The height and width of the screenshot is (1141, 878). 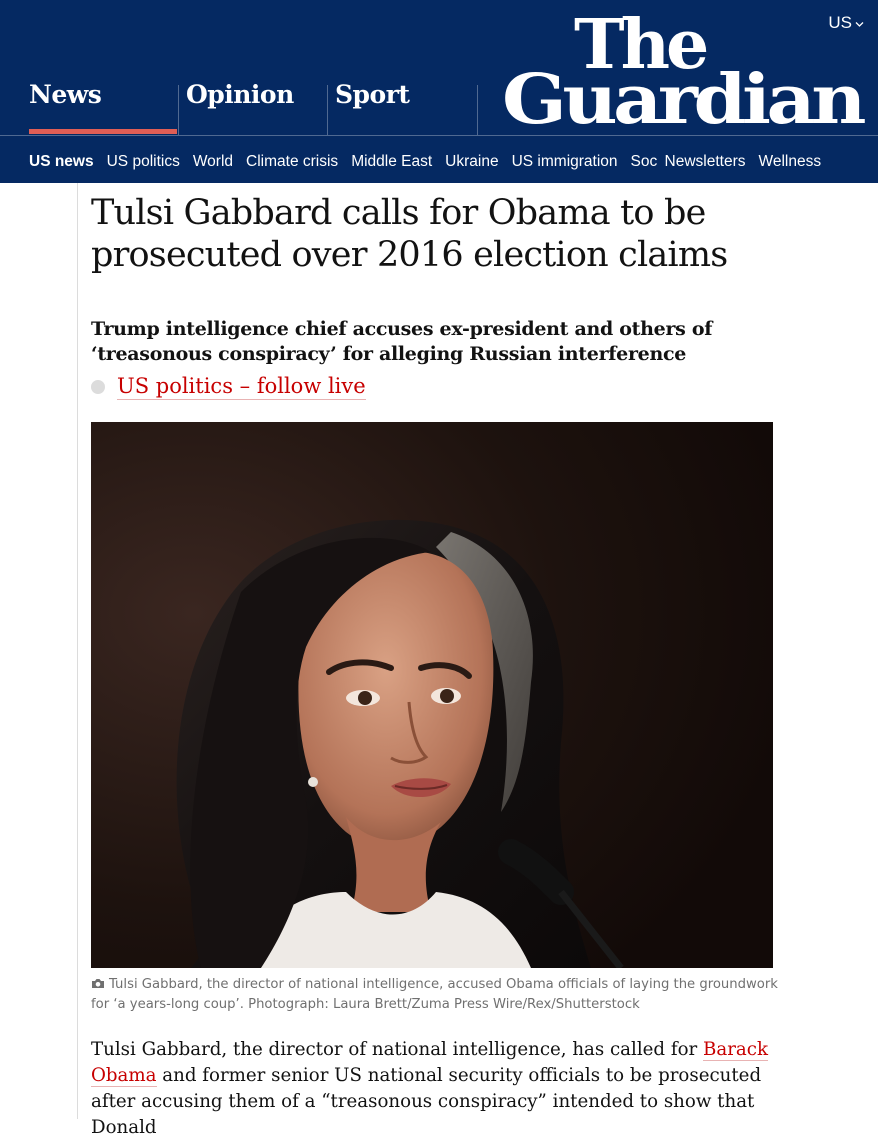 What do you see at coordinates (683, 95) in the screenshot?
I see `logo-word-guardian: Guardian` at bounding box center [683, 95].